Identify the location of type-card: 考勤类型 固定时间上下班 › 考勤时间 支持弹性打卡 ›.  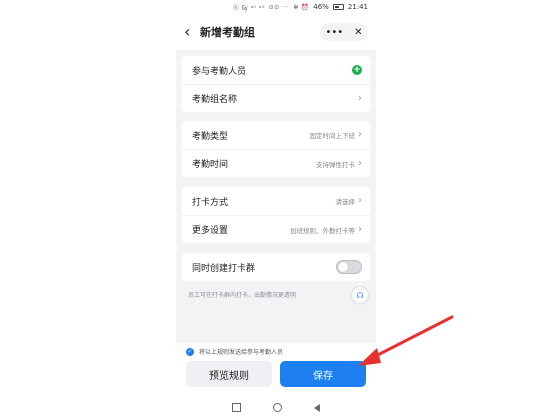
(276, 149).